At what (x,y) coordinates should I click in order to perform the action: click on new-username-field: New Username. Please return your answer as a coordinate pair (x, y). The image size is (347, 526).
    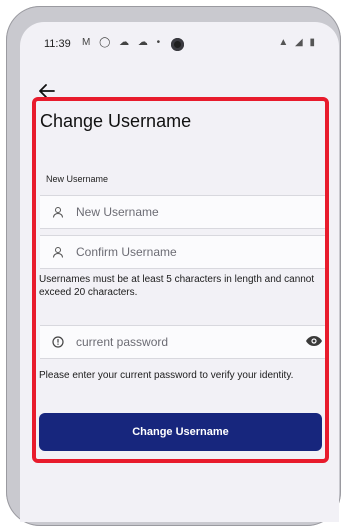
    Looking at the image, I should click on (182, 212).